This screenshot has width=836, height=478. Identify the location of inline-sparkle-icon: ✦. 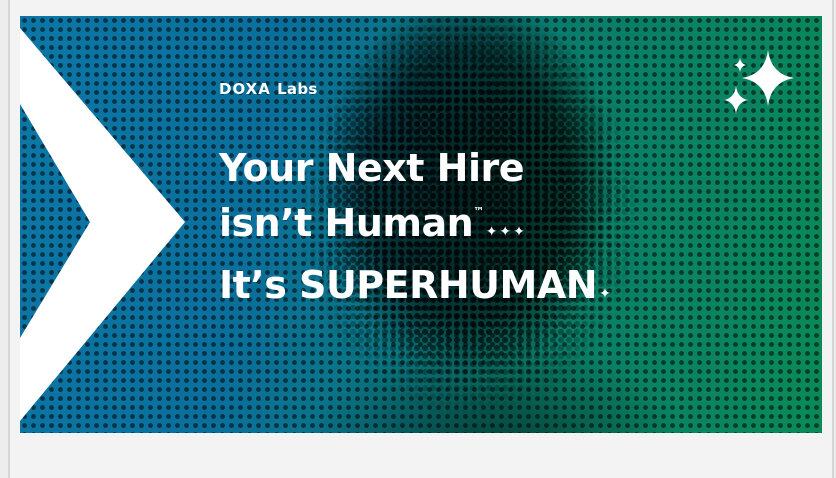
(606, 294).